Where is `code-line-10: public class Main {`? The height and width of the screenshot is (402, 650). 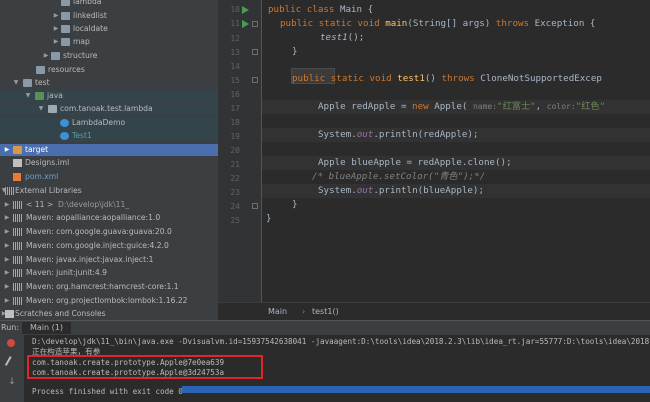 code-line-10: public class Main { is located at coordinates (320, 10).